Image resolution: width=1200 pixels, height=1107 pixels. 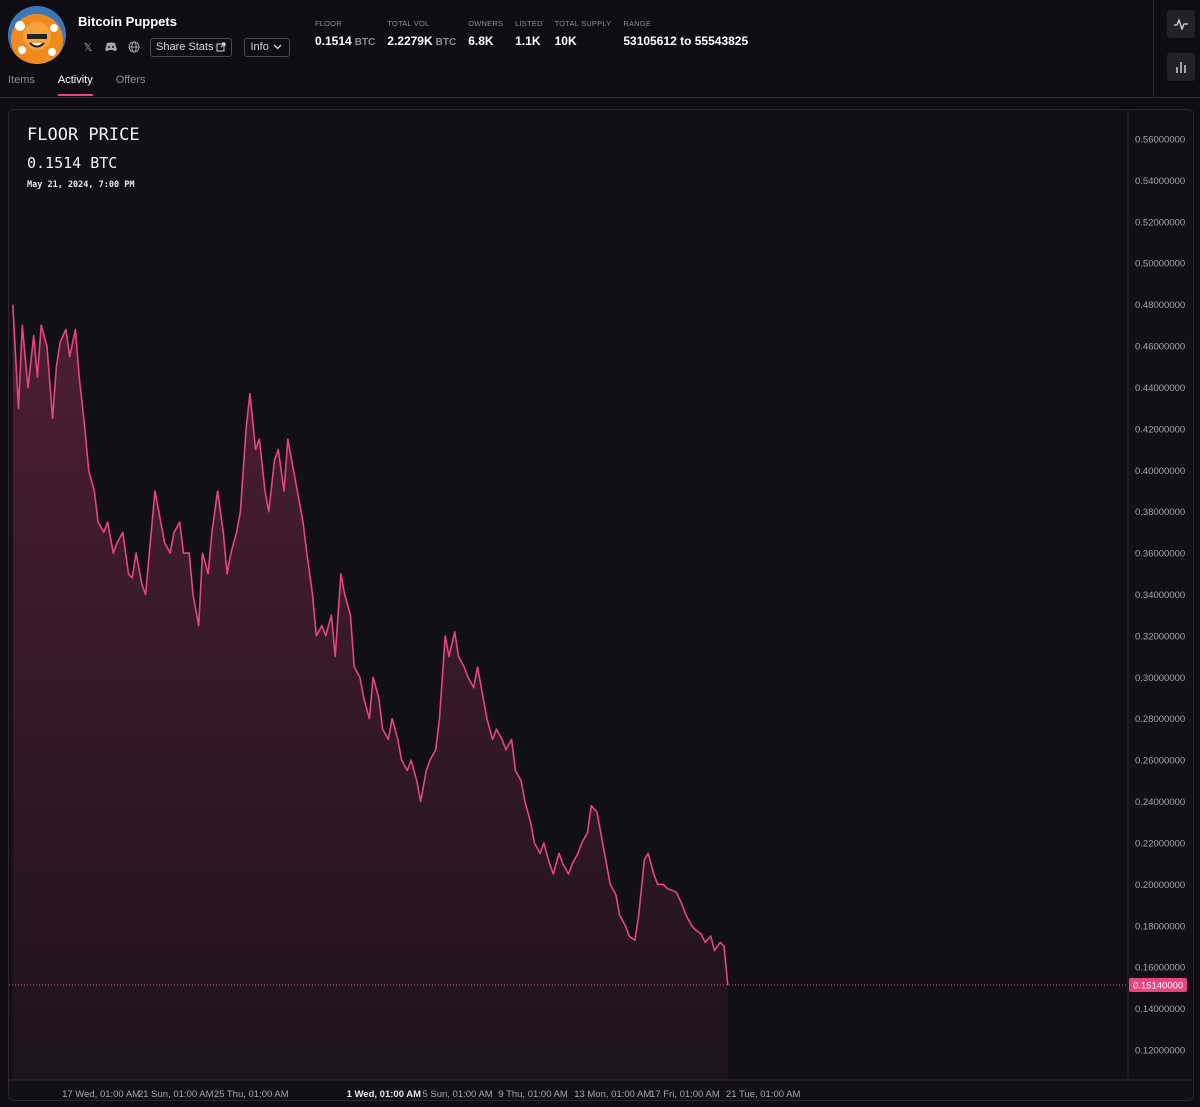 What do you see at coordinates (1176, 49) in the screenshot?
I see `view-toggle-bar` at bounding box center [1176, 49].